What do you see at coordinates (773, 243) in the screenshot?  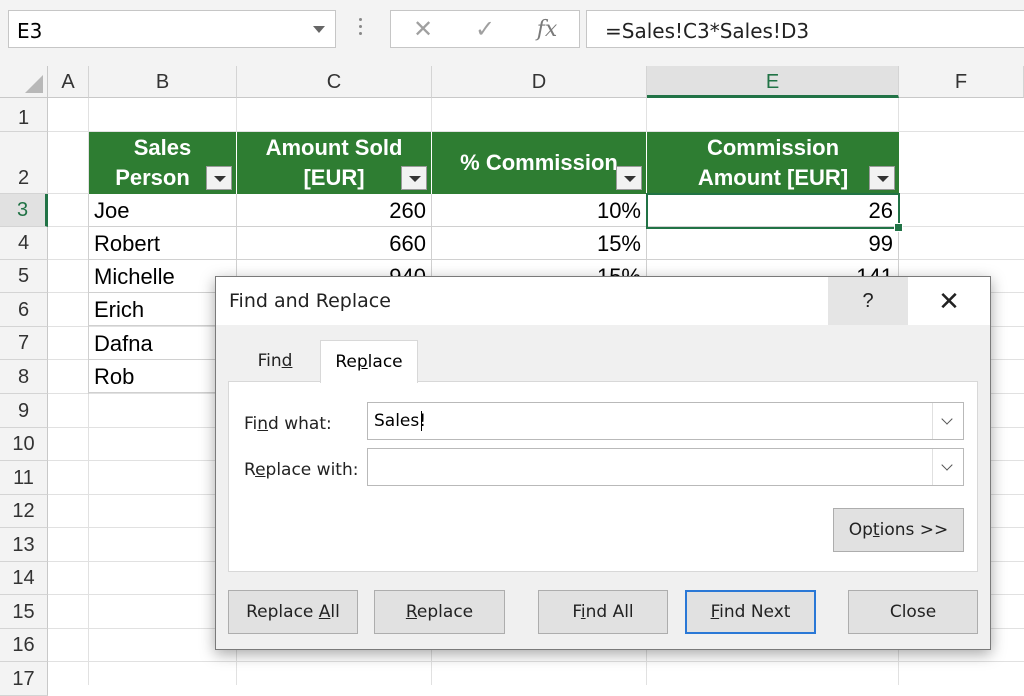 I see `cell-e4: 99` at bounding box center [773, 243].